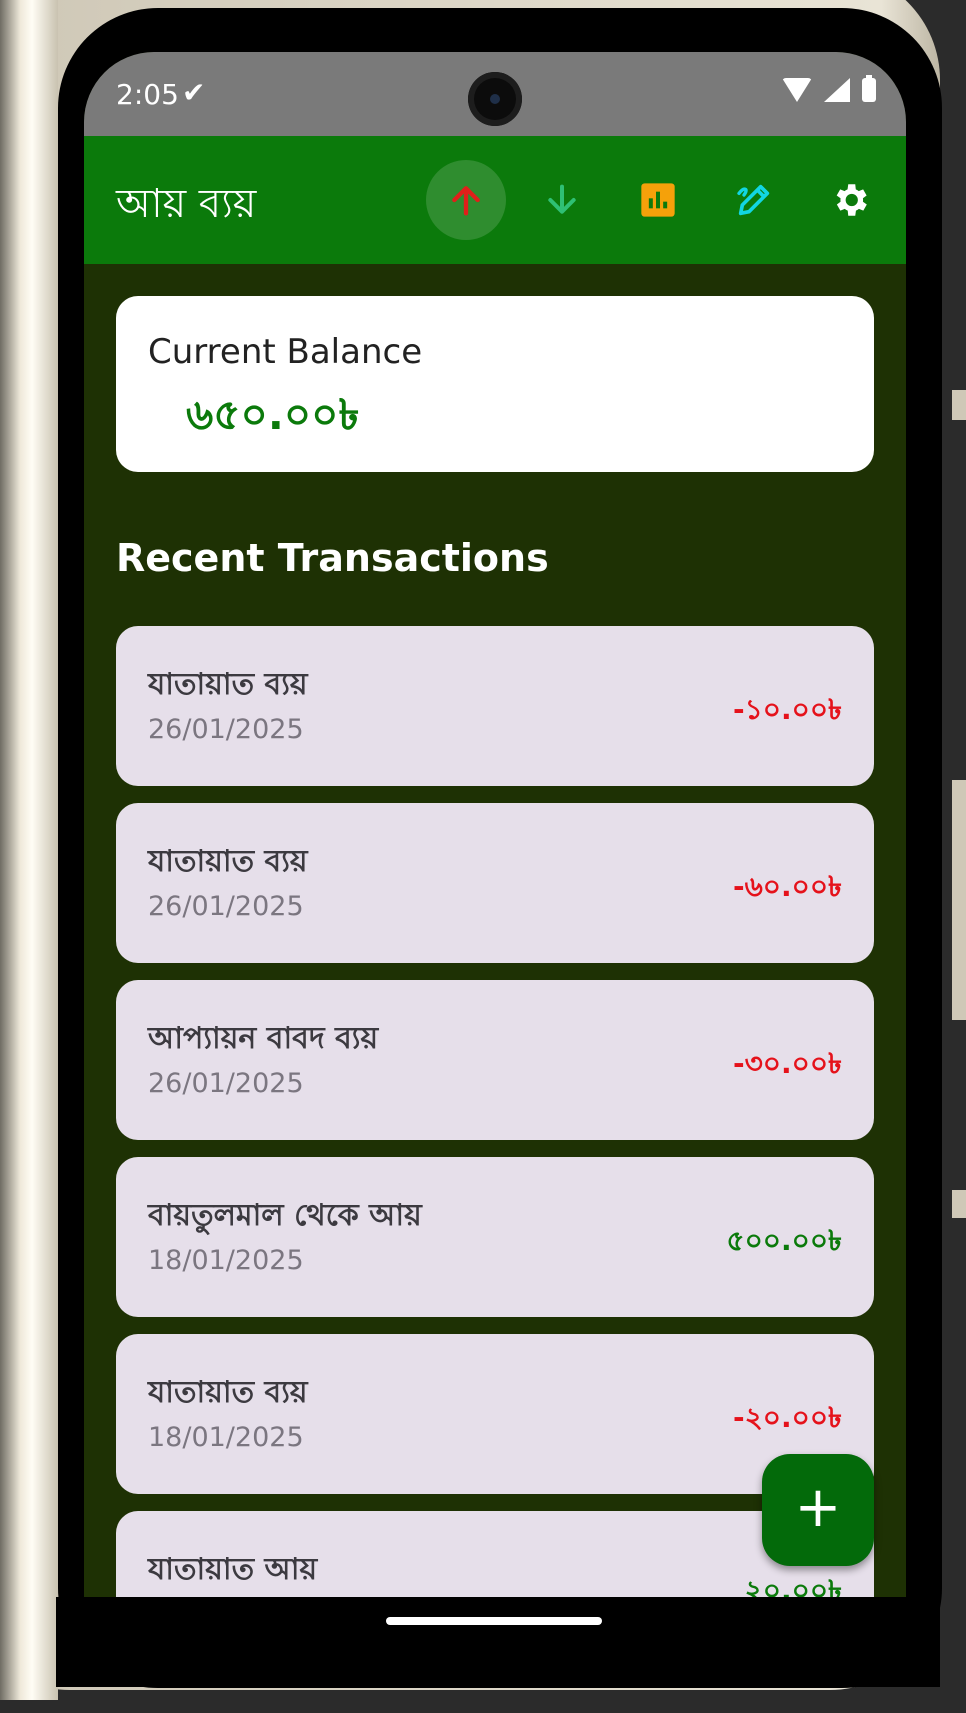  I want to click on edit-button, so click(754, 200).